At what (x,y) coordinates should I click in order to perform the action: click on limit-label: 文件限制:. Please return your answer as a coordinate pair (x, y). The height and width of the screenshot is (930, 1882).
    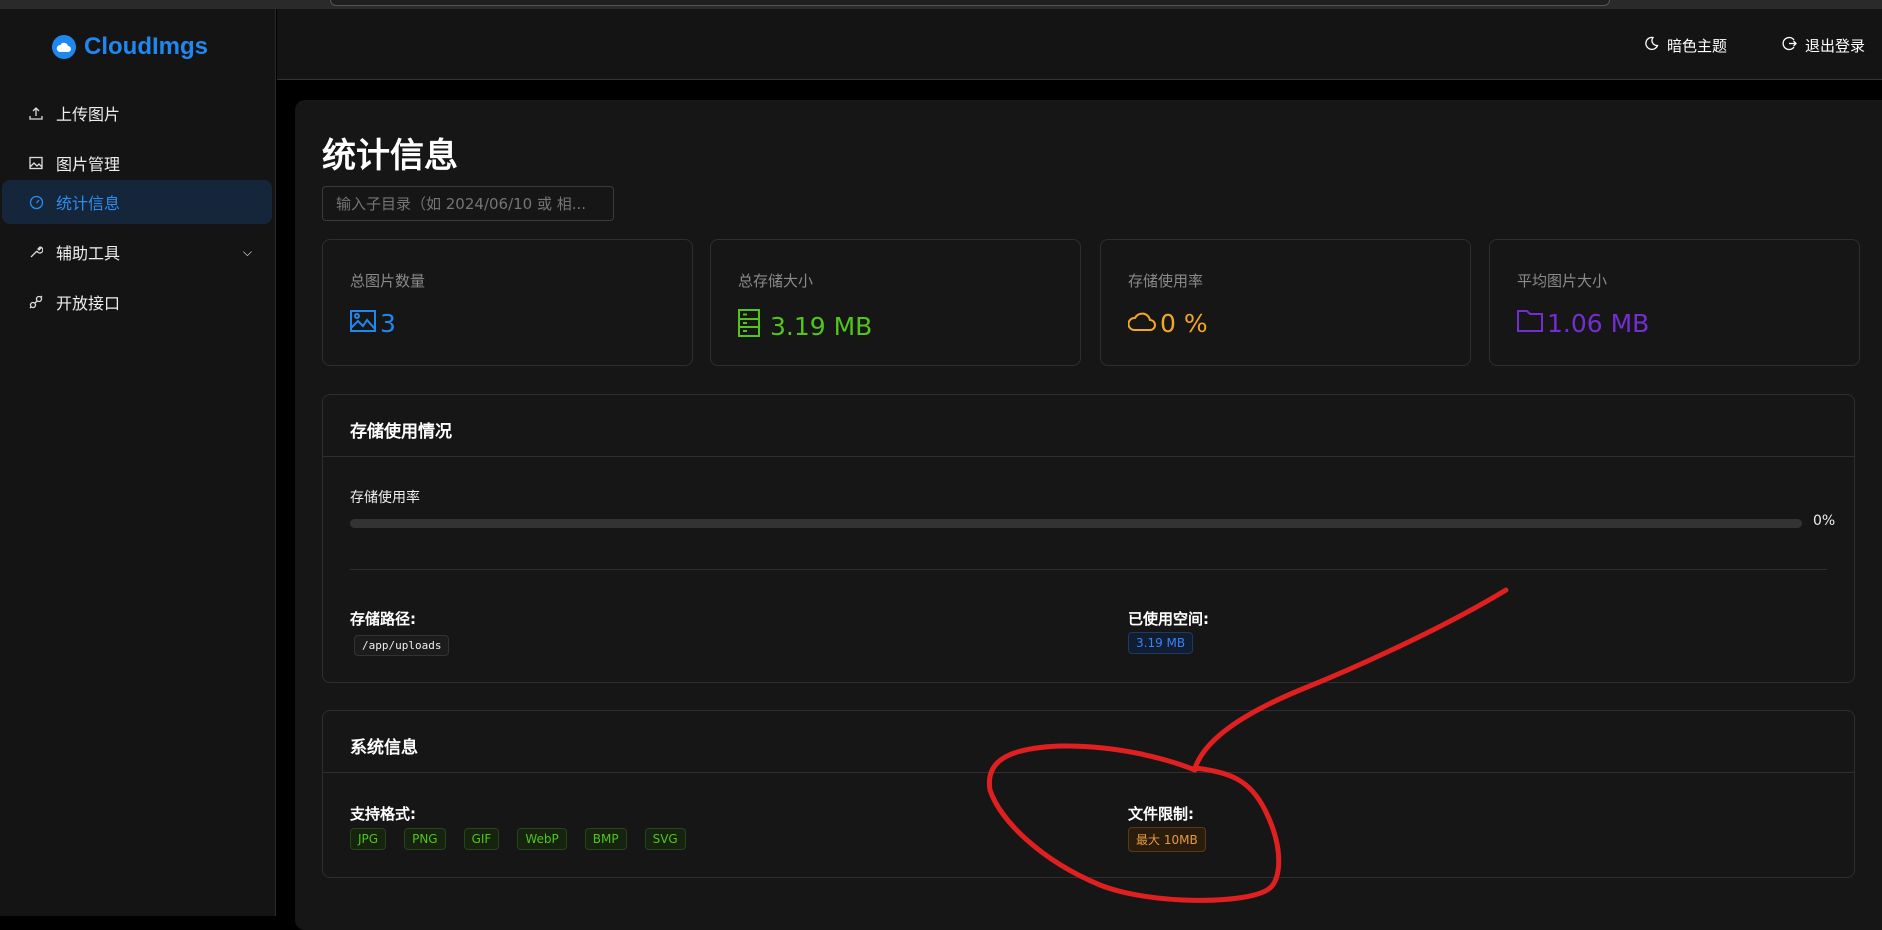
    Looking at the image, I should click on (1161, 814).